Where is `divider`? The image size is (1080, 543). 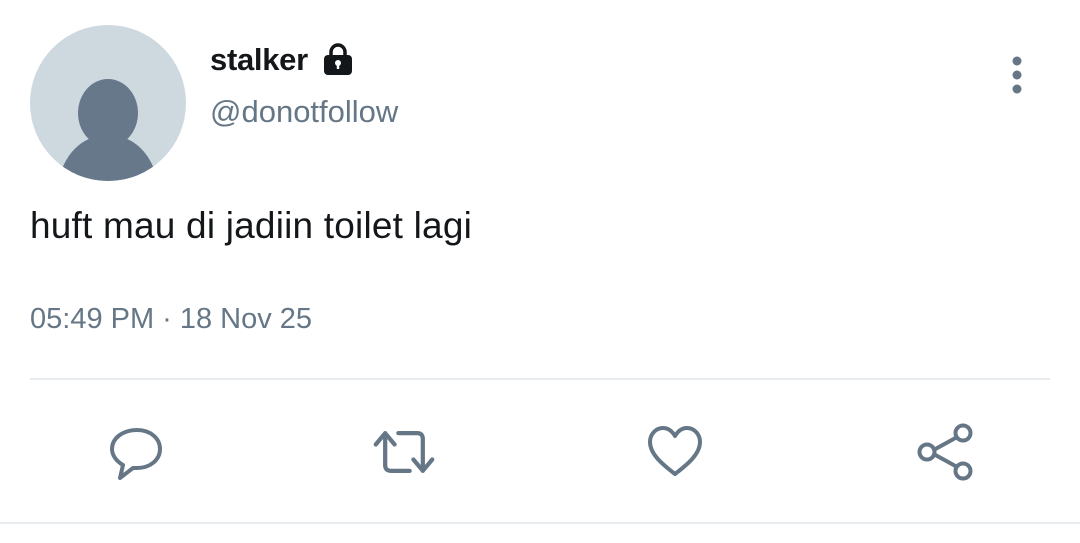 divider is located at coordinates (540, 379).